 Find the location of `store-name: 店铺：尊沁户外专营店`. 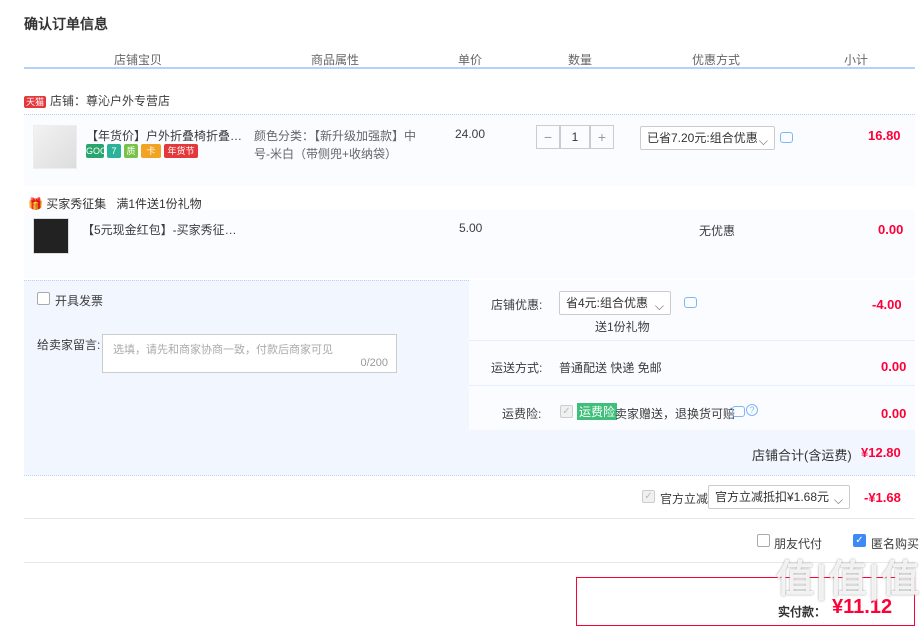

store-name: 店铺：尊沁户外专营店 is located at coordinates (110, 101).